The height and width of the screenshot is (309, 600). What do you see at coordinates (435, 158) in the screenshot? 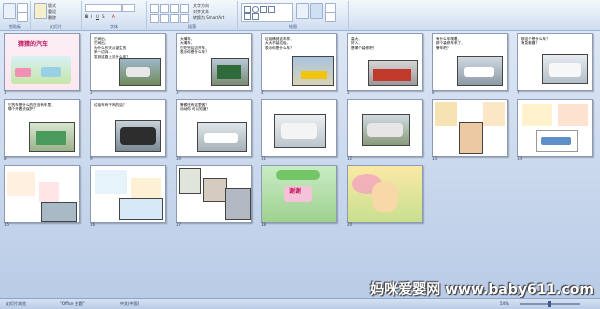
I see `slide-number: 13` at bounding box center [435, 158].